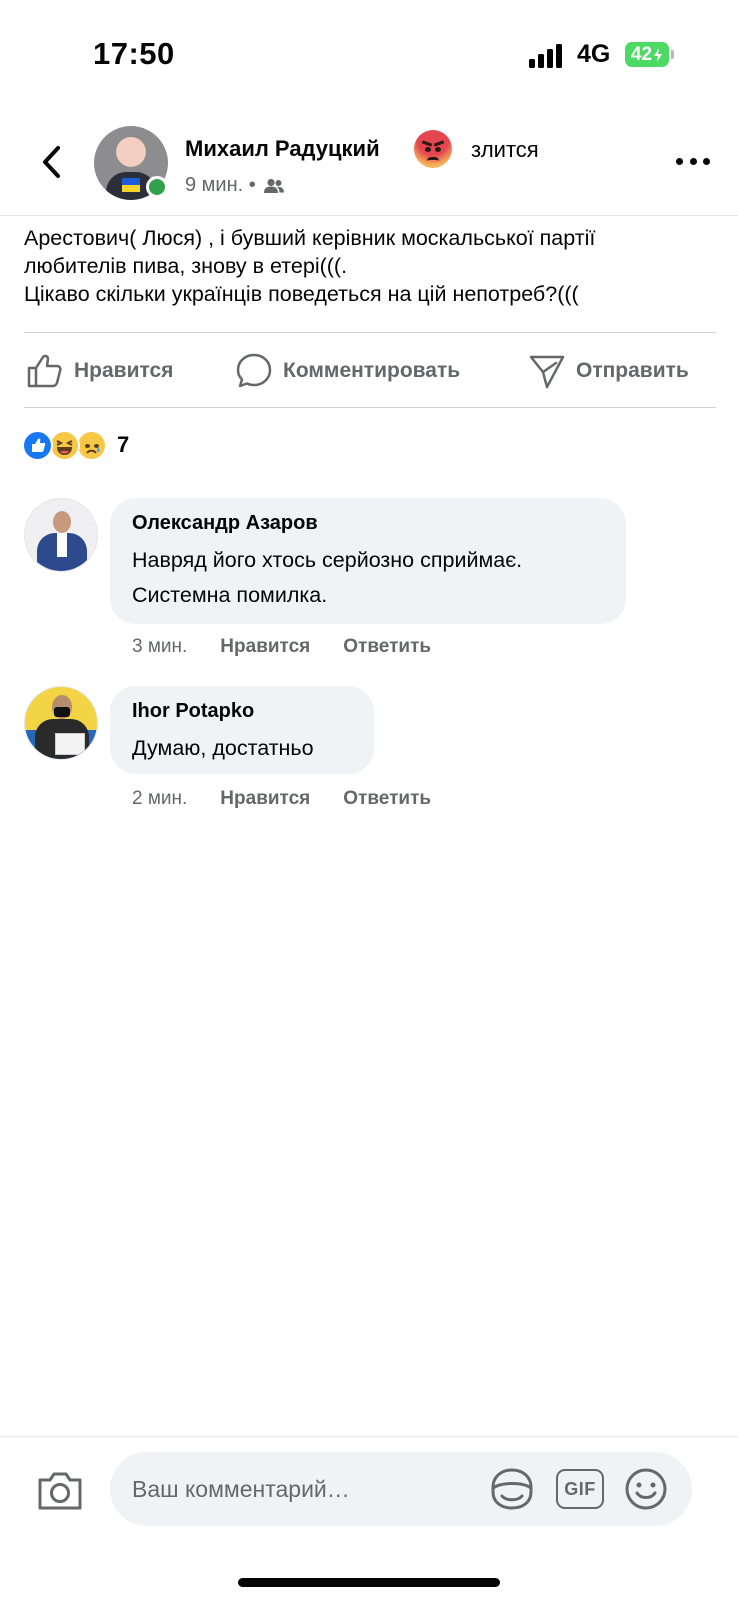 Image resolution: width=738 pixels, height=1600 pixels. I want to click on reaction-count: 7, so click(123, 444).